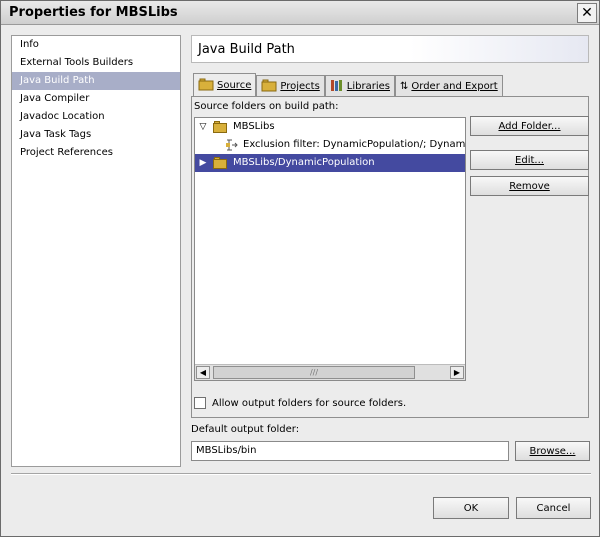  What do you see at coordinates (368, 86) in the screenshot?
I see `tab-libraries-label: Libraries` at bounding box center [368, 86].